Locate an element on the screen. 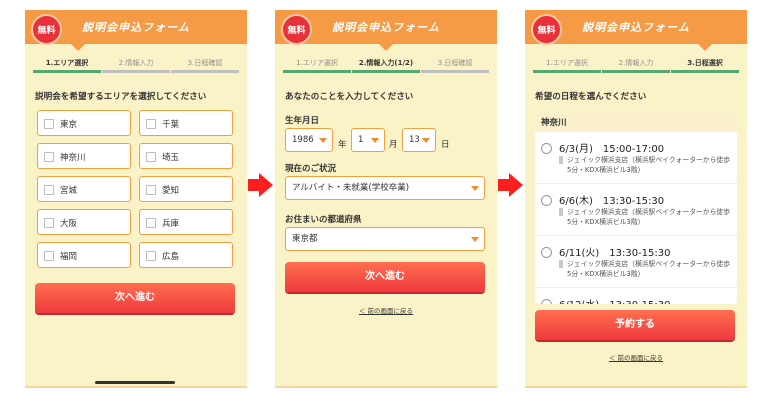  area-label: 千葉 is located at coordinates (171, 125).